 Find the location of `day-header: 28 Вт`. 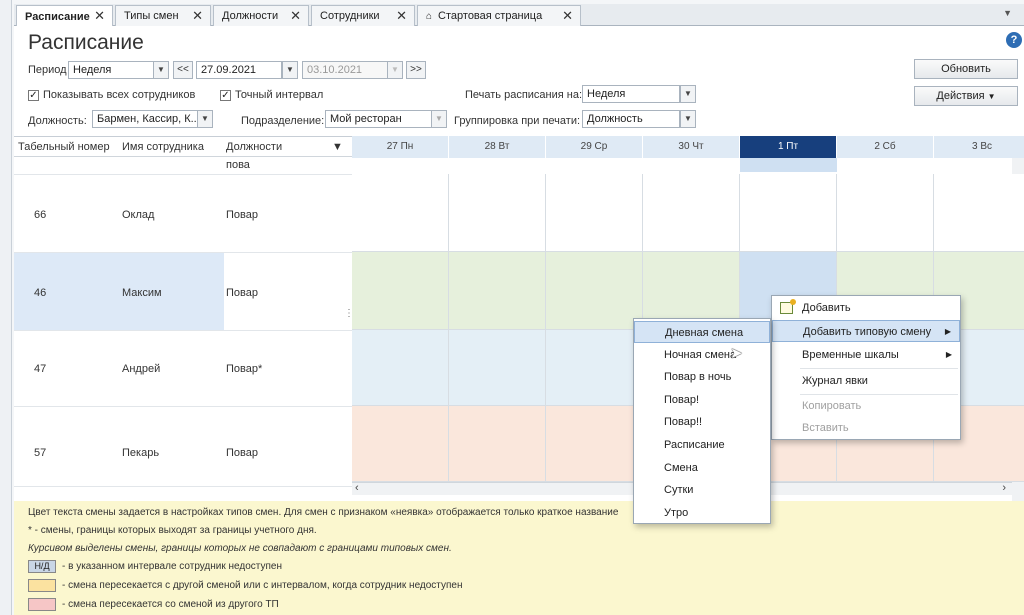

day-header: 28 Вт is located at coordinates (497, 147).